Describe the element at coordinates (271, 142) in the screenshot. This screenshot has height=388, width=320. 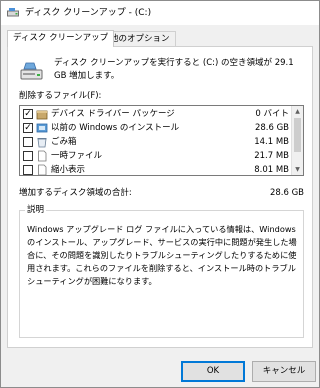
I see `file-size: 14.1 MB` at that location.